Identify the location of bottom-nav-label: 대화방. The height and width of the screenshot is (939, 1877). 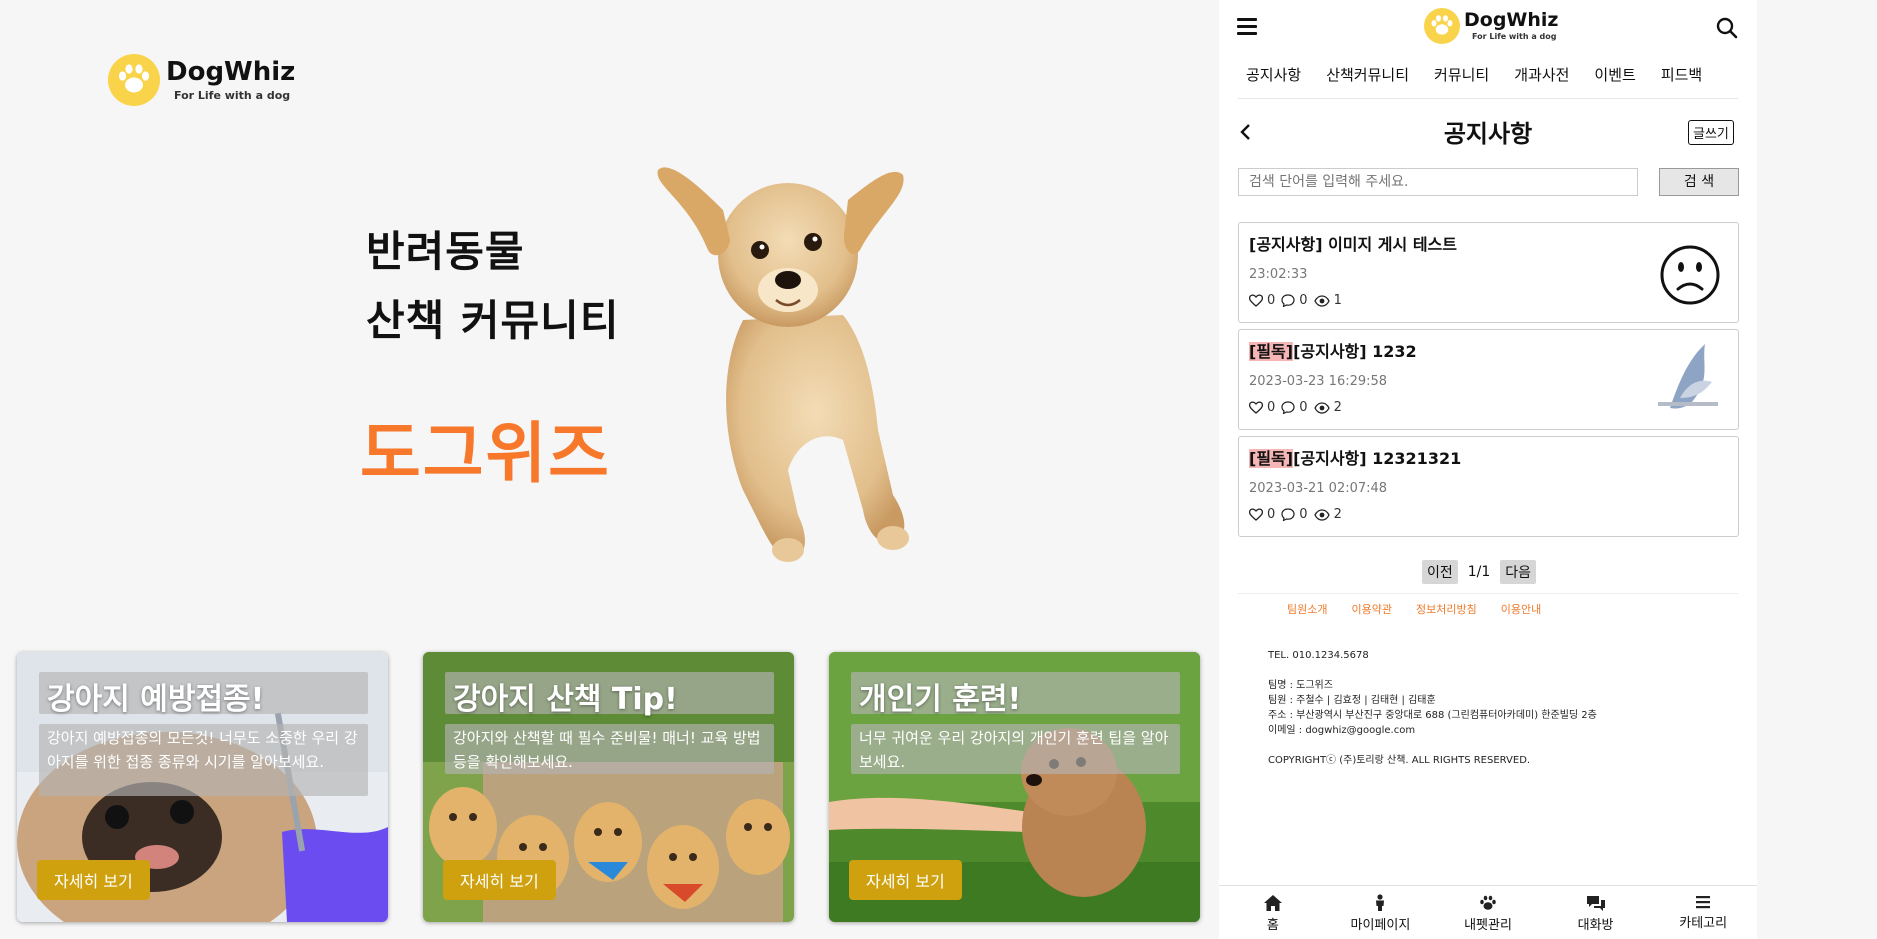
(1595, 925).